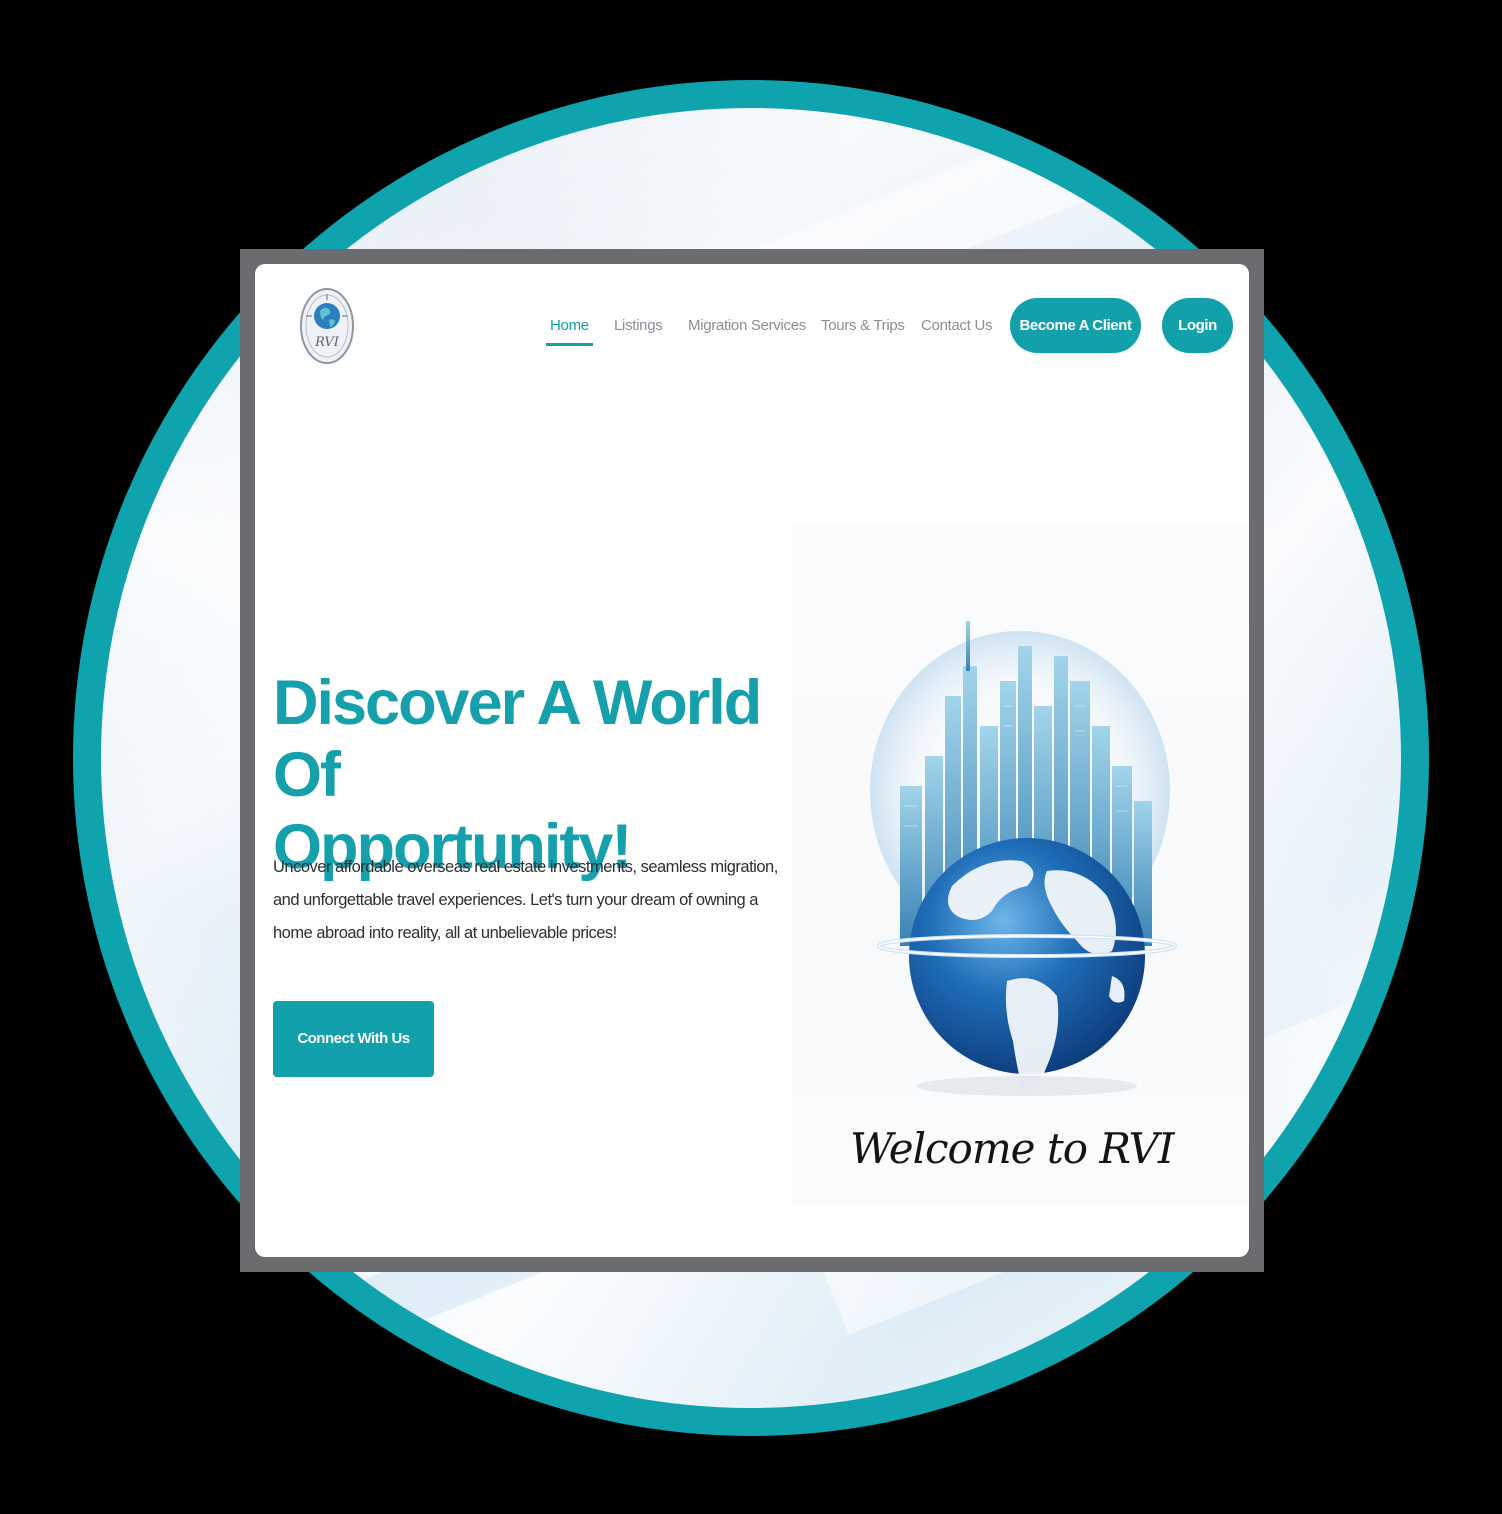  I want to click on site-logo: RVI, so click(327, 324).